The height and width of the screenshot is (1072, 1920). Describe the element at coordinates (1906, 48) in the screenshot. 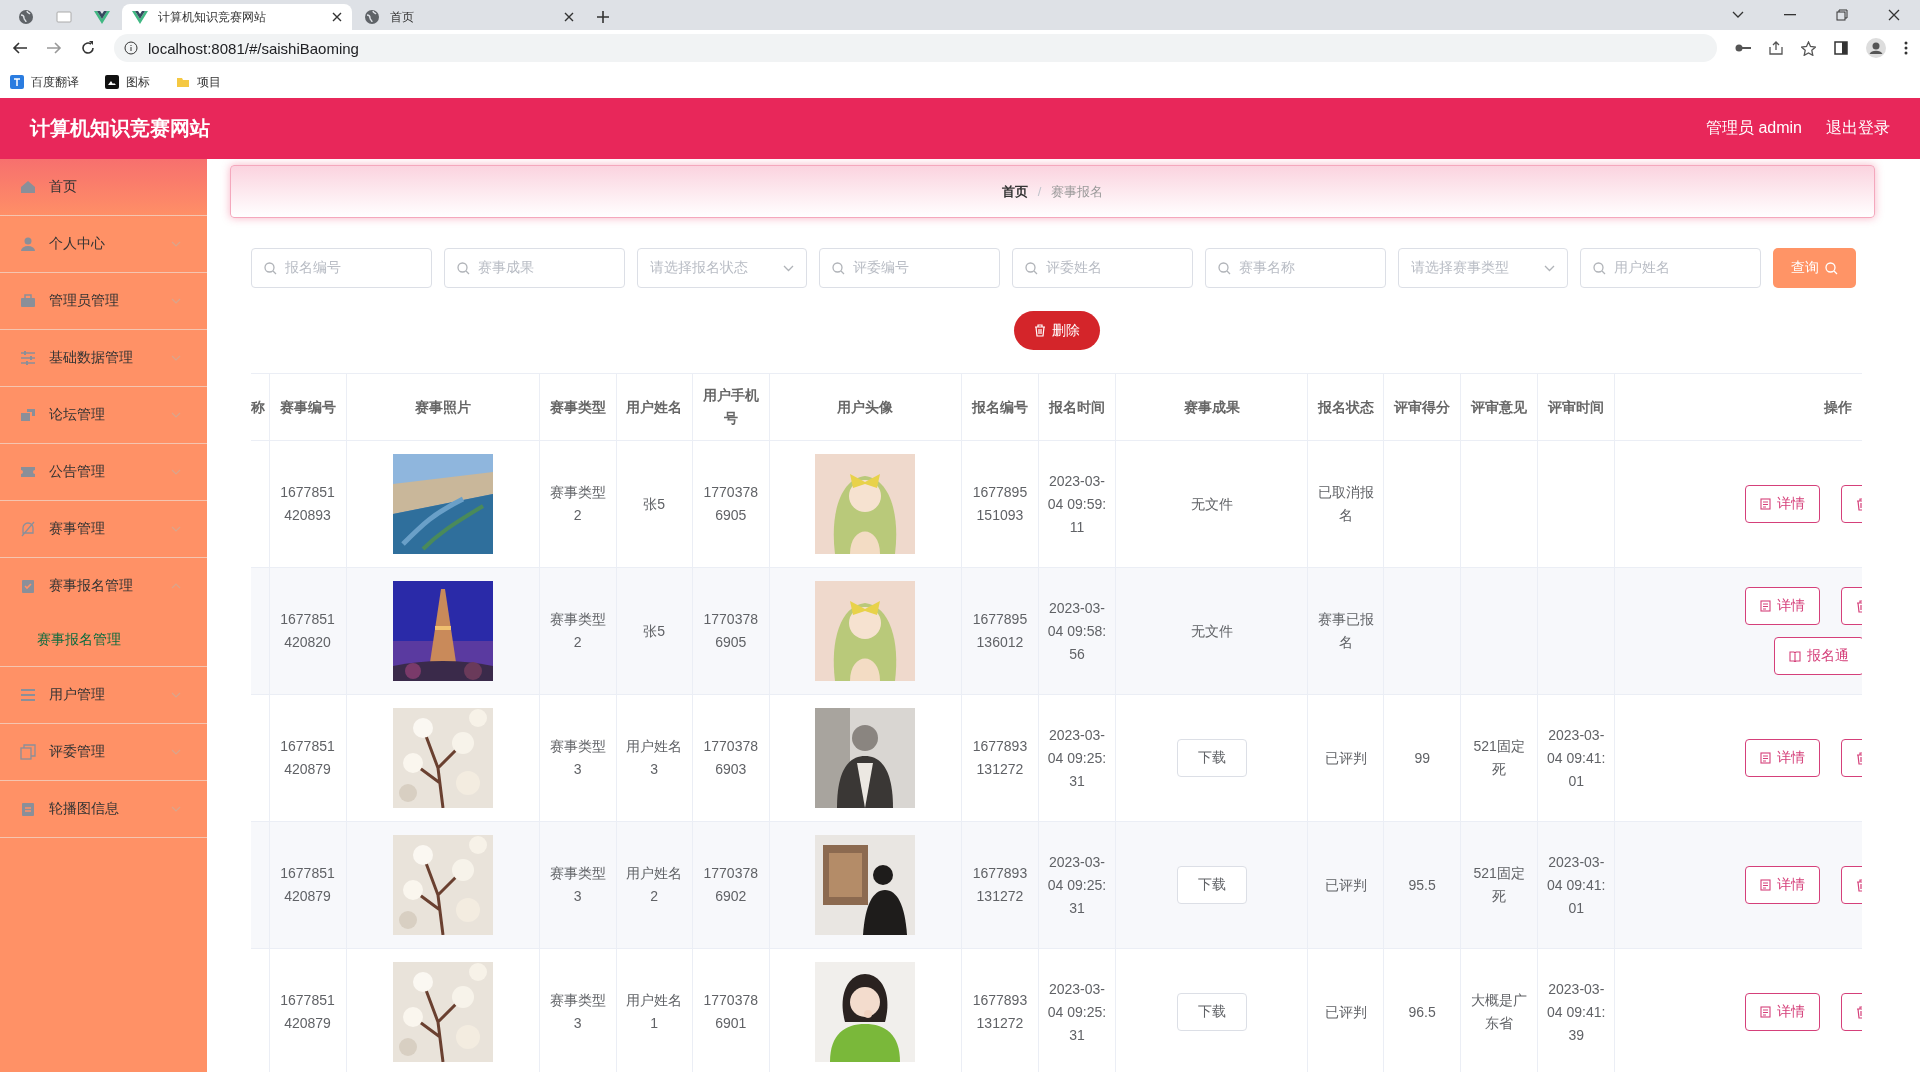

I see `menu-icon` at that location.